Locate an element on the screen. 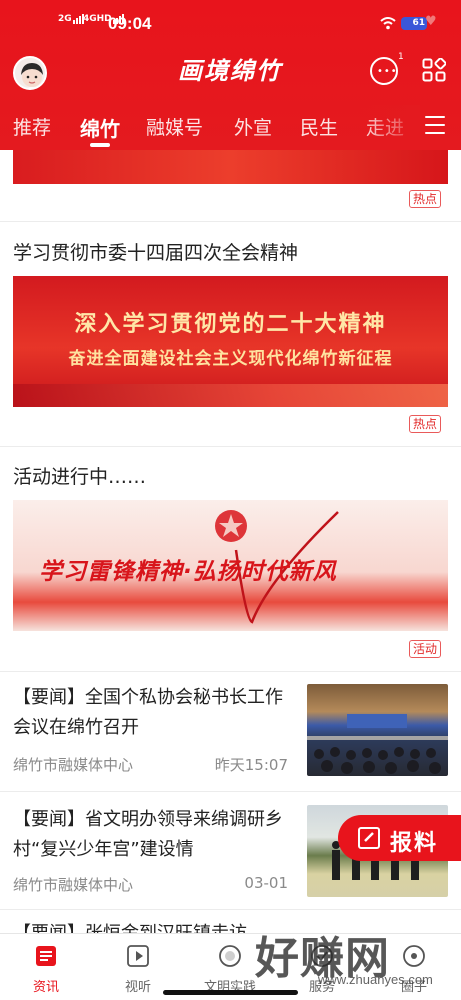 The height and width of the screenshot is (1000, 461). nav-video: 视听 is located at coordinates (138, 968).